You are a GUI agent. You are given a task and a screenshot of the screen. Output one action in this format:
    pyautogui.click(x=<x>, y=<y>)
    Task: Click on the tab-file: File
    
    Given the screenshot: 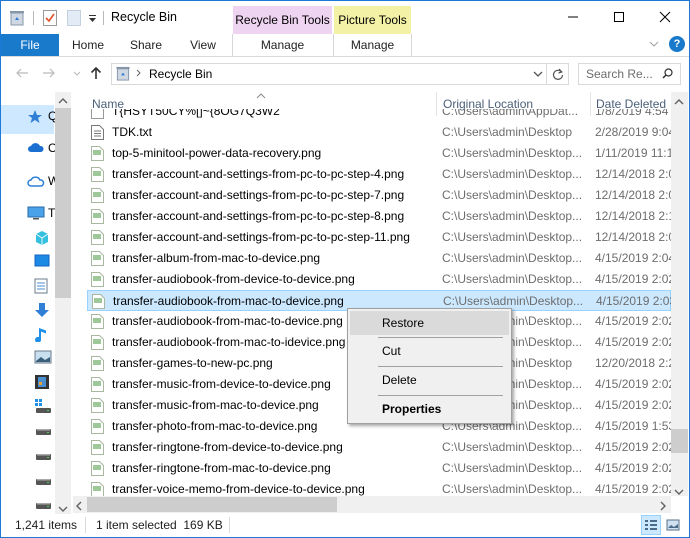 What is the action you would take?
    pyautogui.click(x=30, y=45)
    